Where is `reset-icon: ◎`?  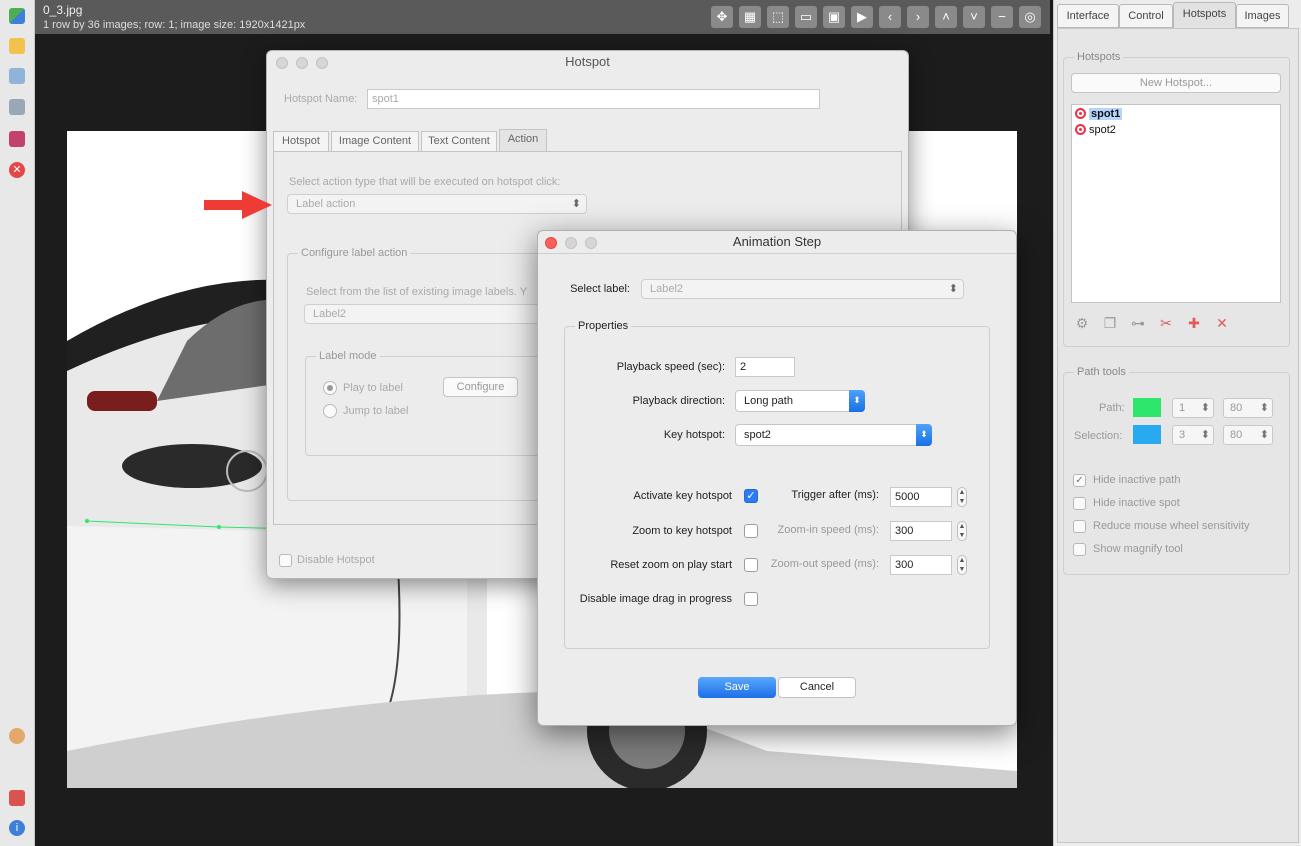
reset-icon: ◎ is located at coordinates (1030, 17).